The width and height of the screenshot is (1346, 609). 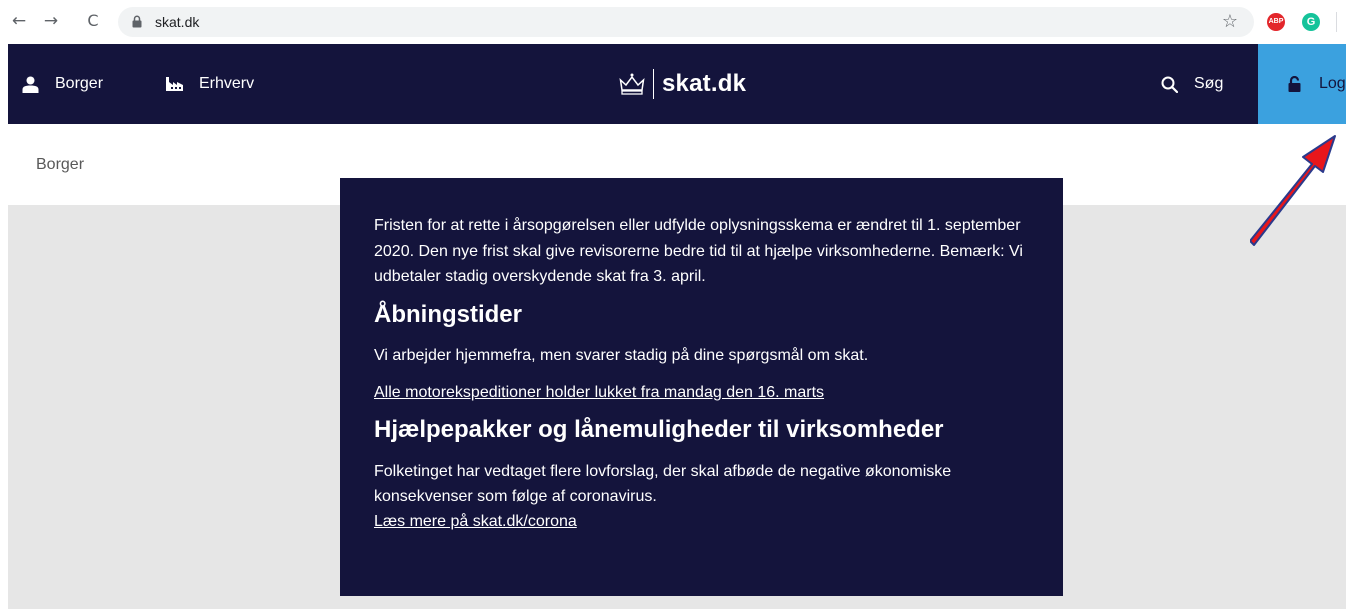 I want to click on nav-erhverv-label: Erhverv, so click(x=227, y=83).